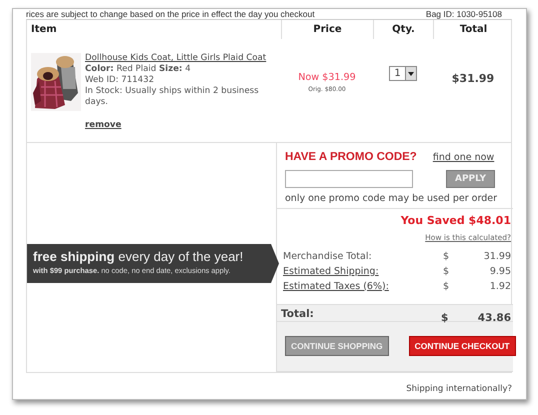 This screenshot has width=538, height=415. I want to click on promo-title: HAVE A PROMO CODE?, so click(351, 157).